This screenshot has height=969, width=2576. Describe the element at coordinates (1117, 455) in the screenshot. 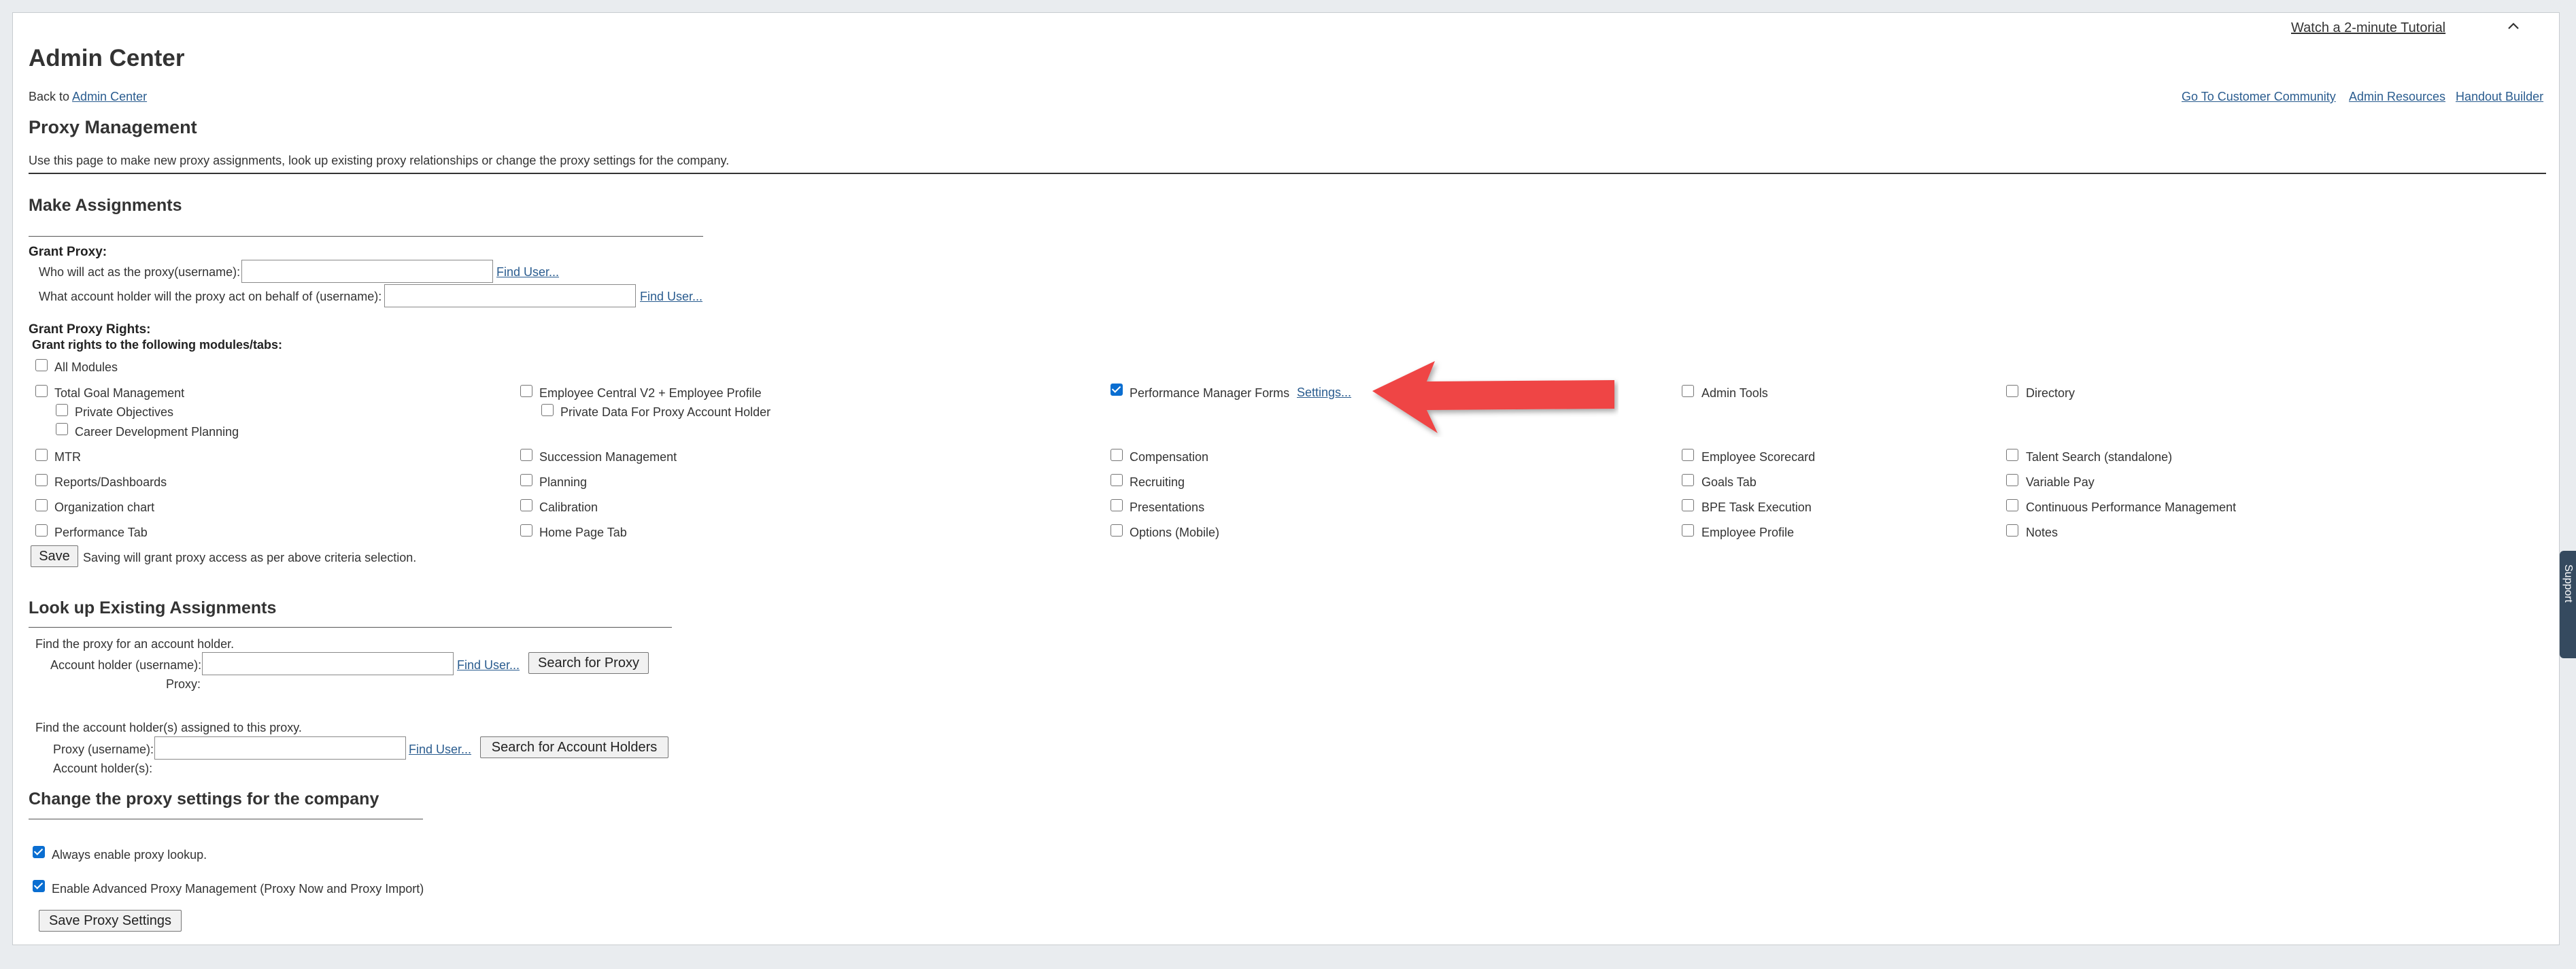

I see `compensation-checkbox` at that location.